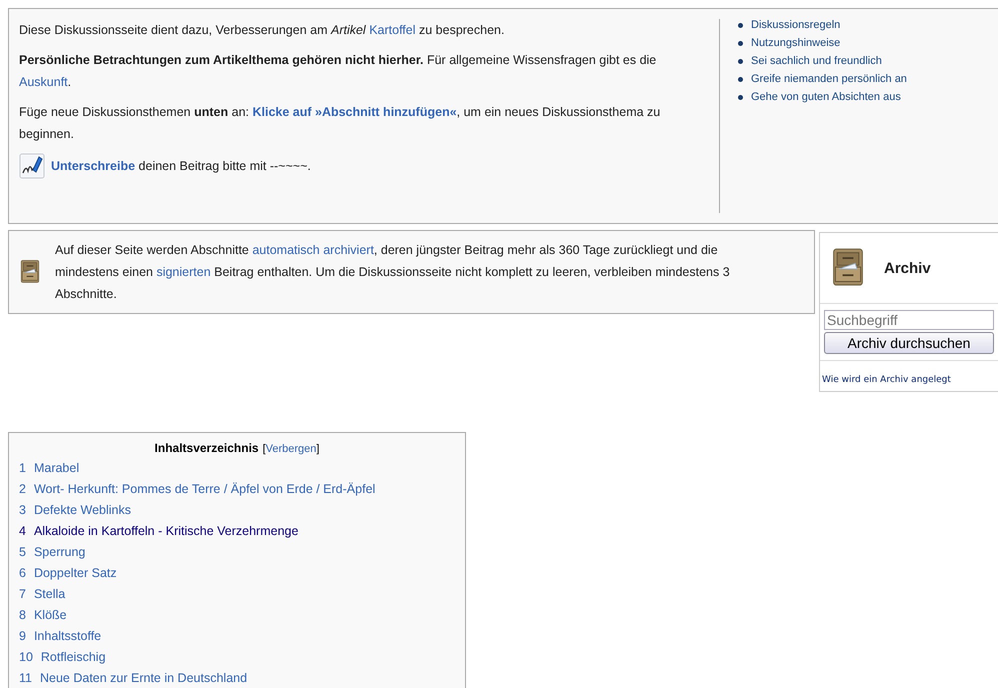 The height and width of the screenshot is (688, 998). I want to click on archive-notice-text: Auf dieser Seite werden Abschnitte automatisch archiviert, deren jüngster Beitrag mehr als 360 Tage zurückliegt und die mindestens einen signierten Beitrag enthalten. Um die Diskussionsseite nicht komplett zu leeren, verbleiben mindestens 3 Abschnitte., so click(393, 272).